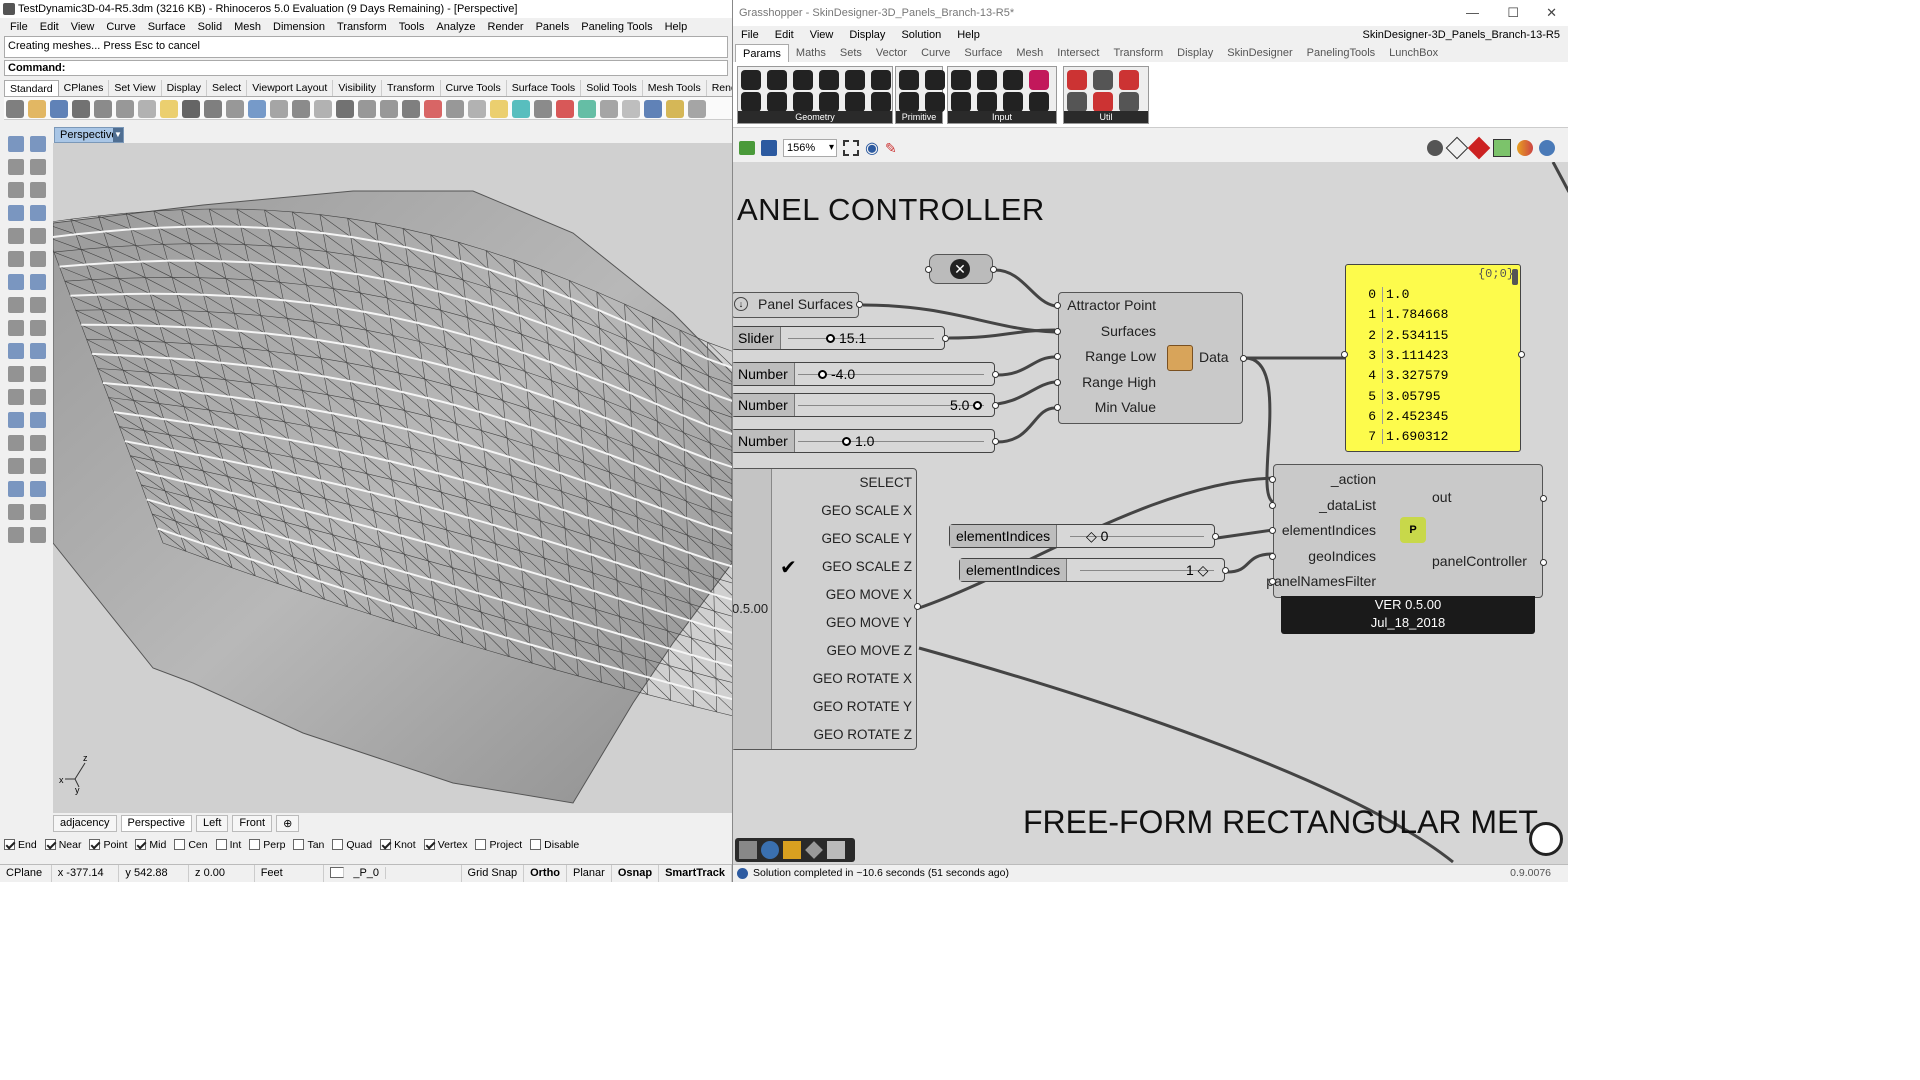  What do you see at coordinates (118, 135) in the screenshot?
I see `chevron-down-icon: ▼` at bounding box center [118, 135].